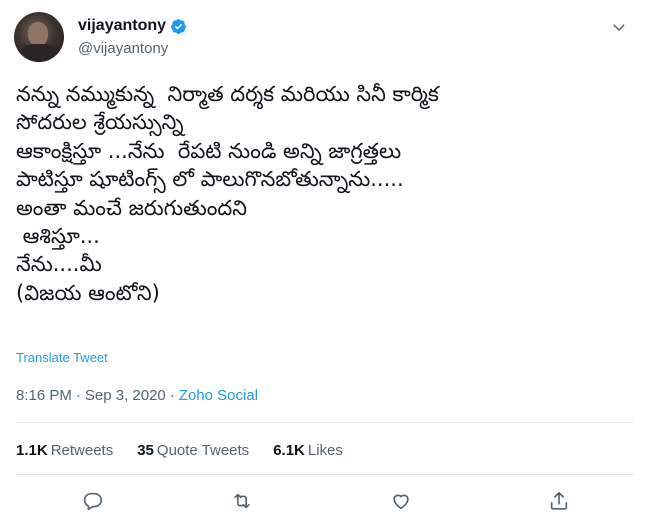  I want to click on tweet-date: Sep 3, 2020, so click(125, 395).